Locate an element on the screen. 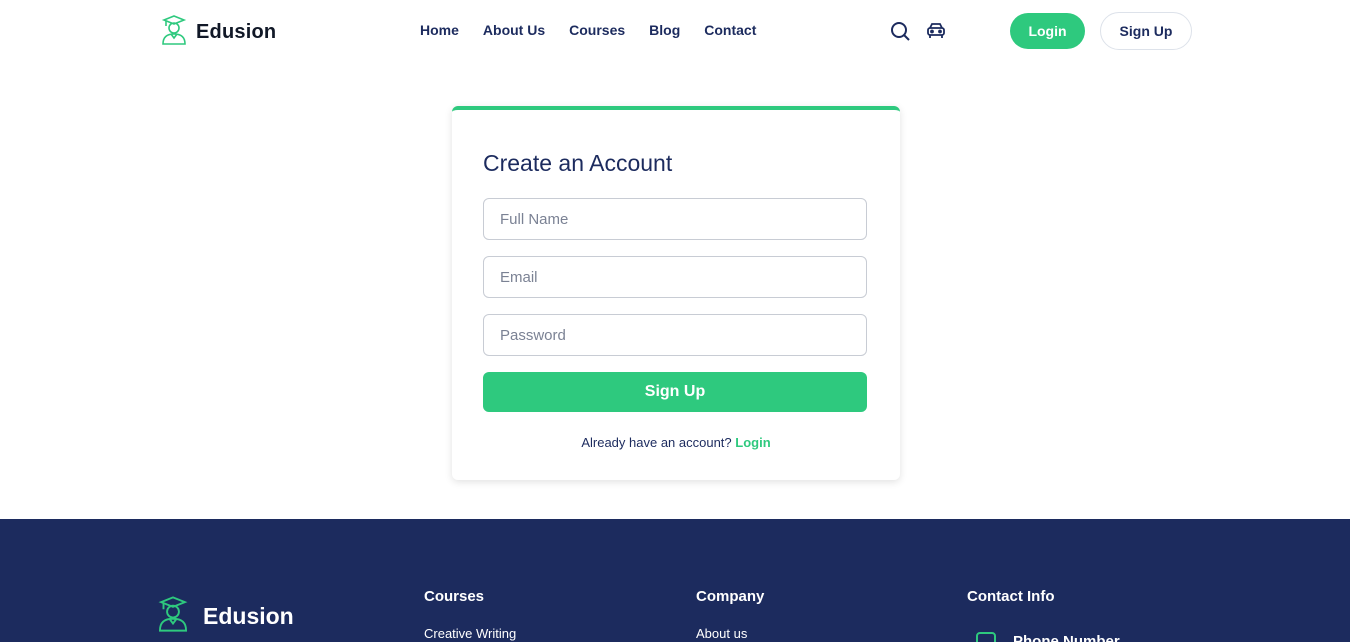 The height and width of the screenshot is (642, 1350). password-field is located at coordinates (675, 335).